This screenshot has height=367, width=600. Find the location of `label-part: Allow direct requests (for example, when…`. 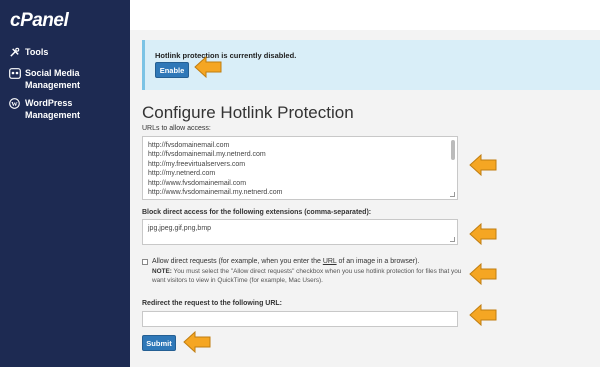

label-part: Allow direct requests (for example, when… is located at coordinates (237, 261).